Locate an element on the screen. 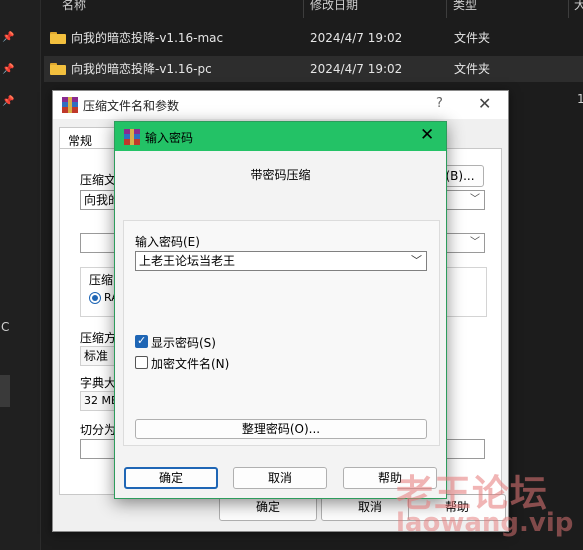 Image resolution: width=583 pixels, height=550 pixels. column-header-type: 类型 is located at coordinates (465, 8).